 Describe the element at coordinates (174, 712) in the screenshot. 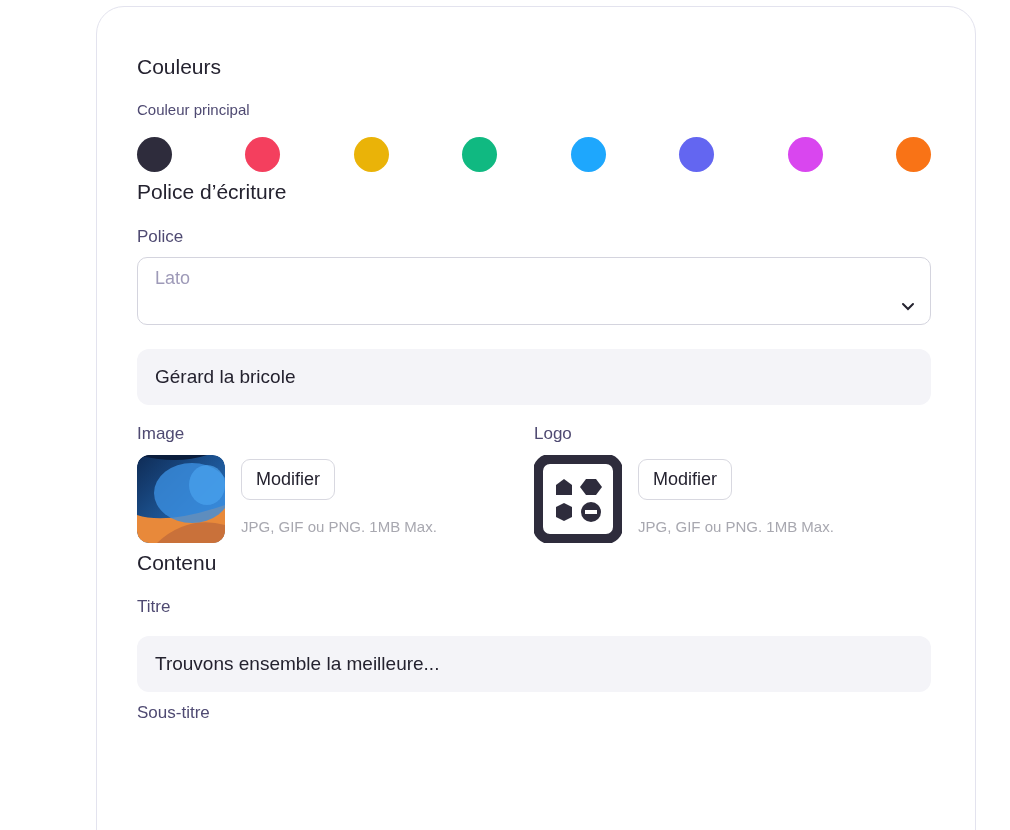

I see `field-label: Sous-titre` at that location.